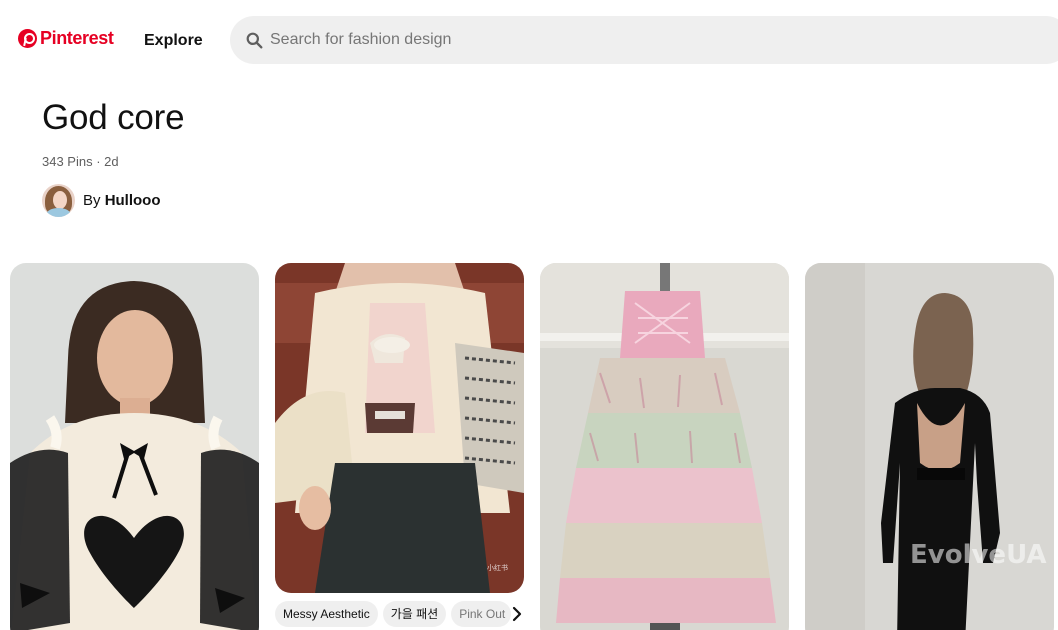 This screenshot has width=1058, height=630. I want to click on pin-card-2: 小红书, so click(399, 428).